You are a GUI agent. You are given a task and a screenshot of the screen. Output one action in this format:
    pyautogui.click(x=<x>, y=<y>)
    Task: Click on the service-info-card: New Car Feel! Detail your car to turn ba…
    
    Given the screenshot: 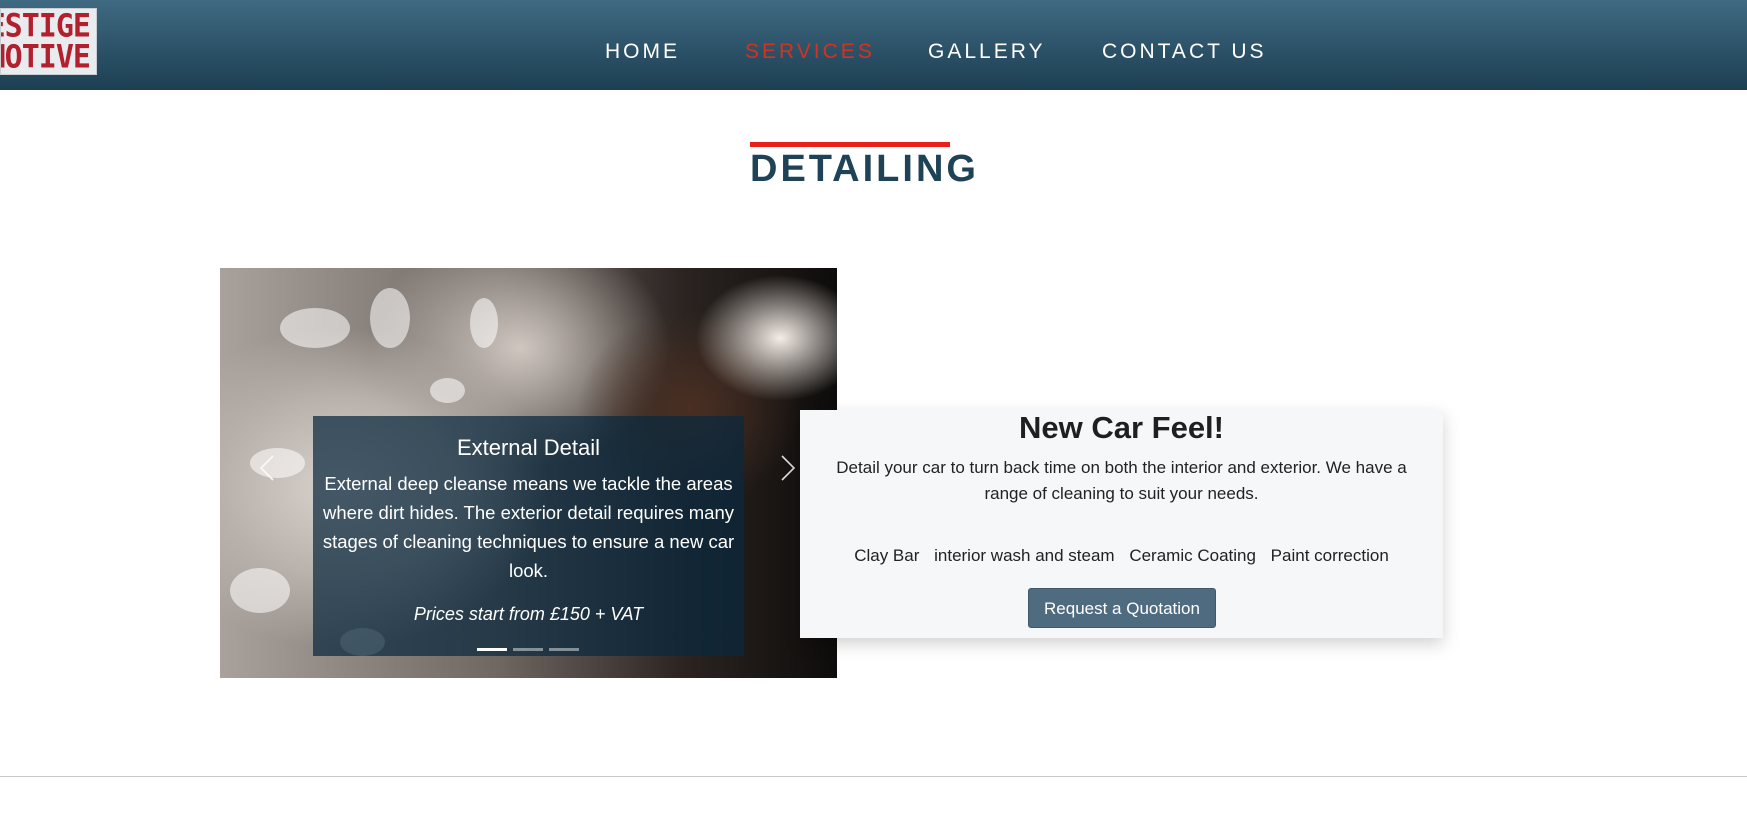 What is the action you would take?
    pyautogui.click(x=1121, y=524)
    